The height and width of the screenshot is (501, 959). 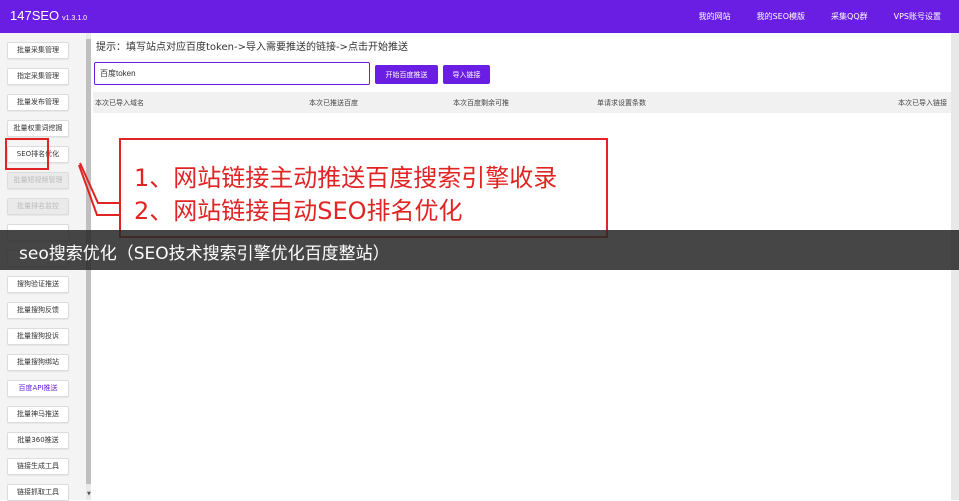 I want to click on nav-my-sites: 我的网站, so click(x=715, y=16).